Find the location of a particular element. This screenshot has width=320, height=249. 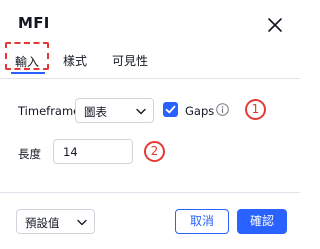

length-input: 14 is located at coordinates (93, 151).